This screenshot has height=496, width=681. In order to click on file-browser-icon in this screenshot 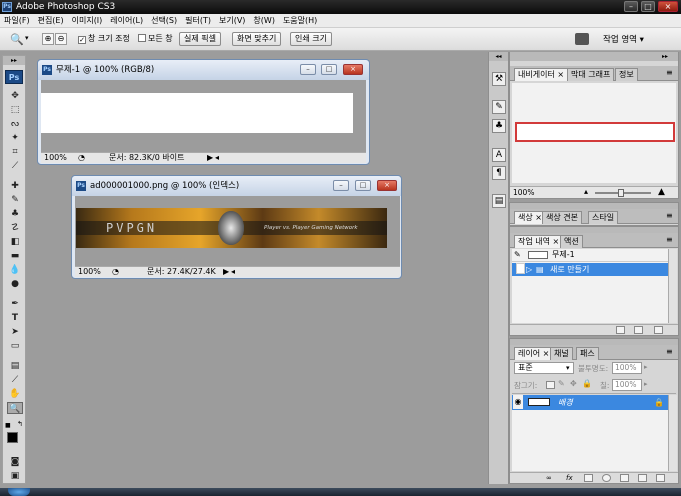, I will do `click(582, 39)`.